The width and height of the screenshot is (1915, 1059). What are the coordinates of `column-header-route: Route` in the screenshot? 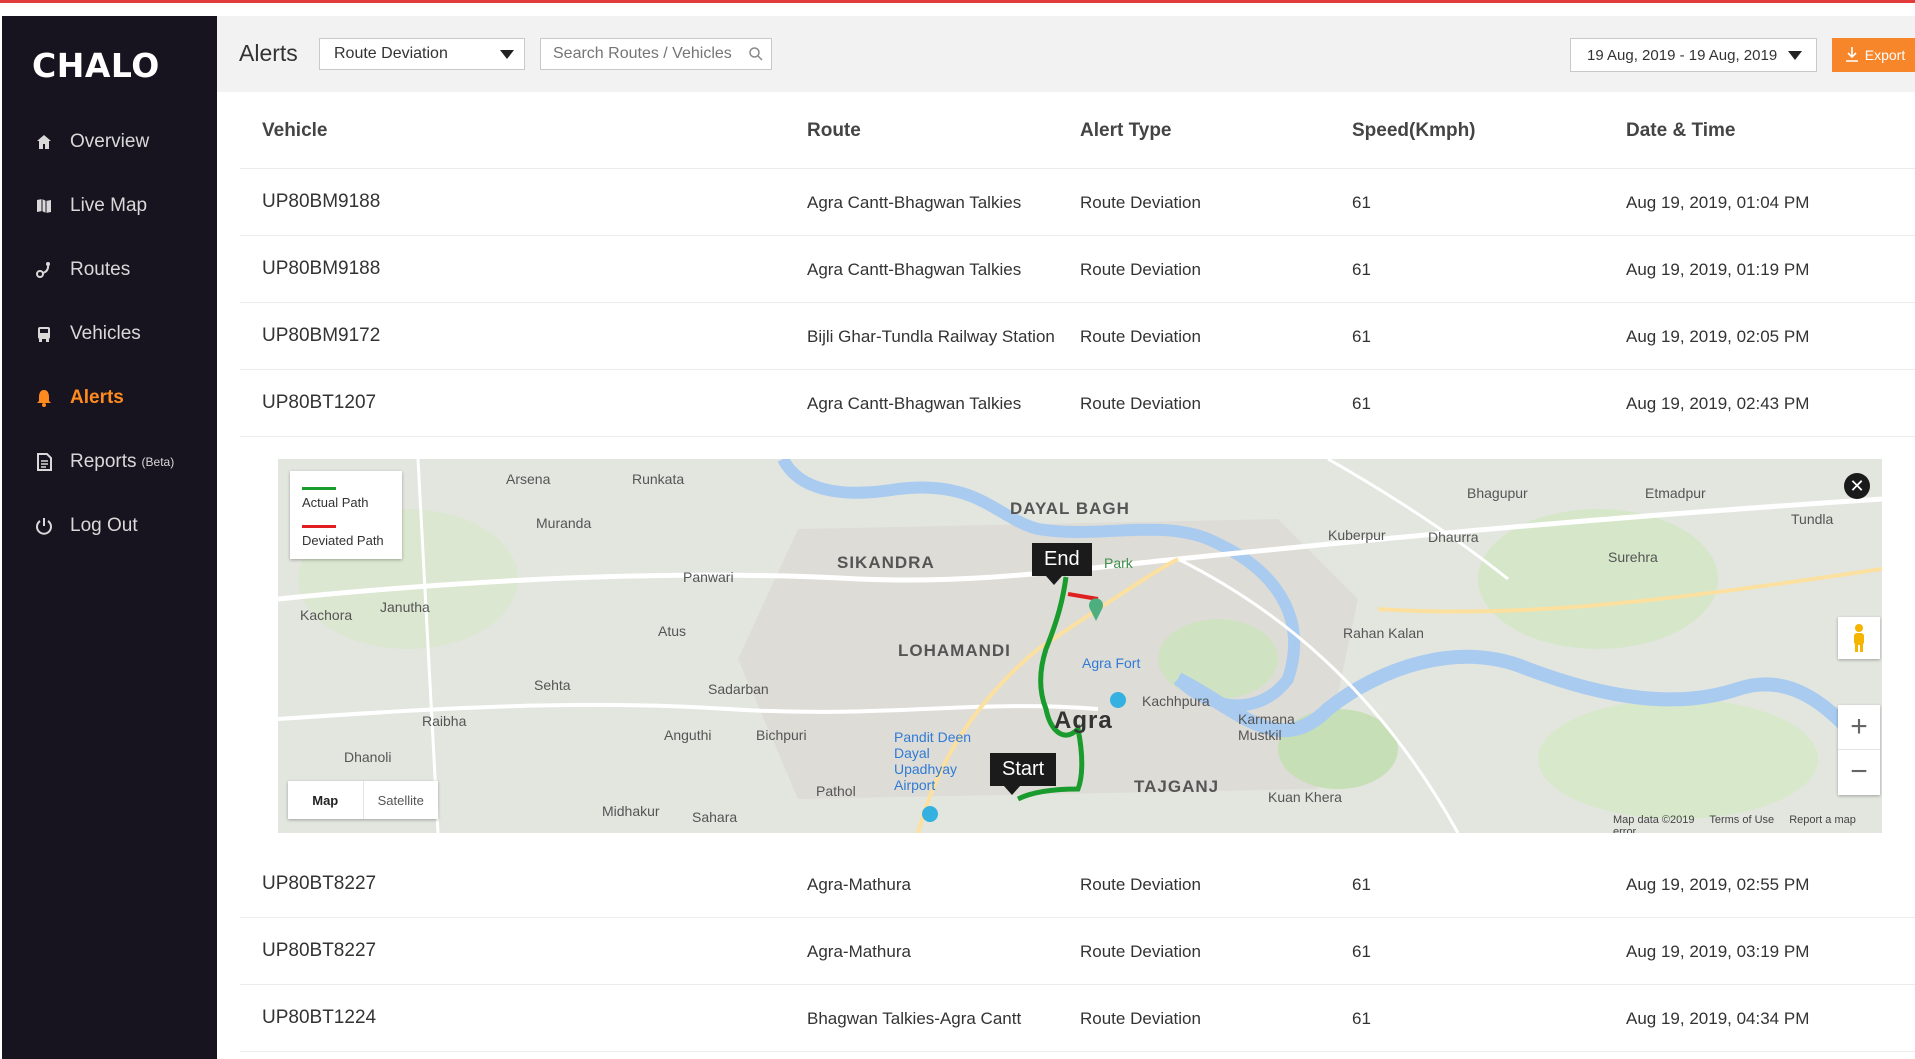 It's located at (834, 131).